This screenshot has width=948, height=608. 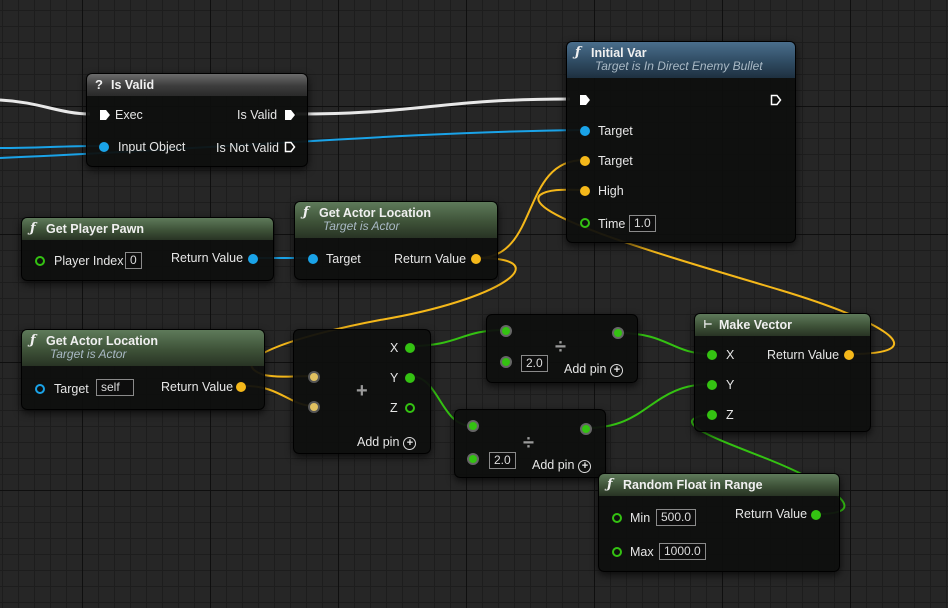 I want to click on get-actor-location-subtitle-1: Target is Actor, so click(x=361, y=226).